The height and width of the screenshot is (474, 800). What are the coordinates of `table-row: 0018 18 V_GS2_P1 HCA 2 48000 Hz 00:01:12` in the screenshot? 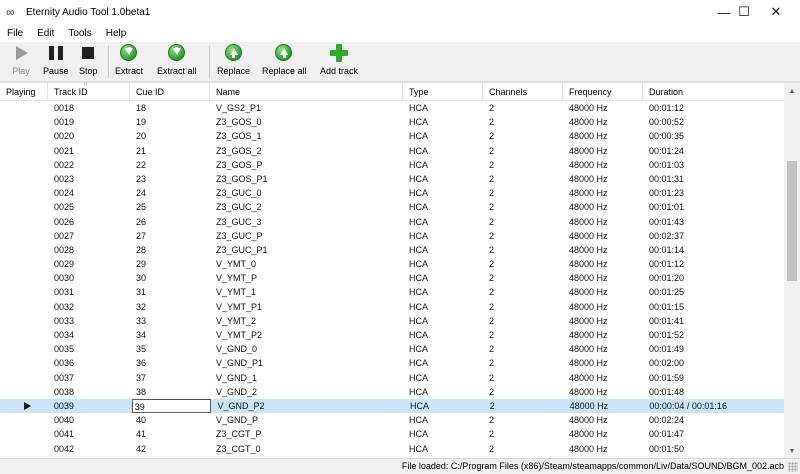 It's located at (392, 108).